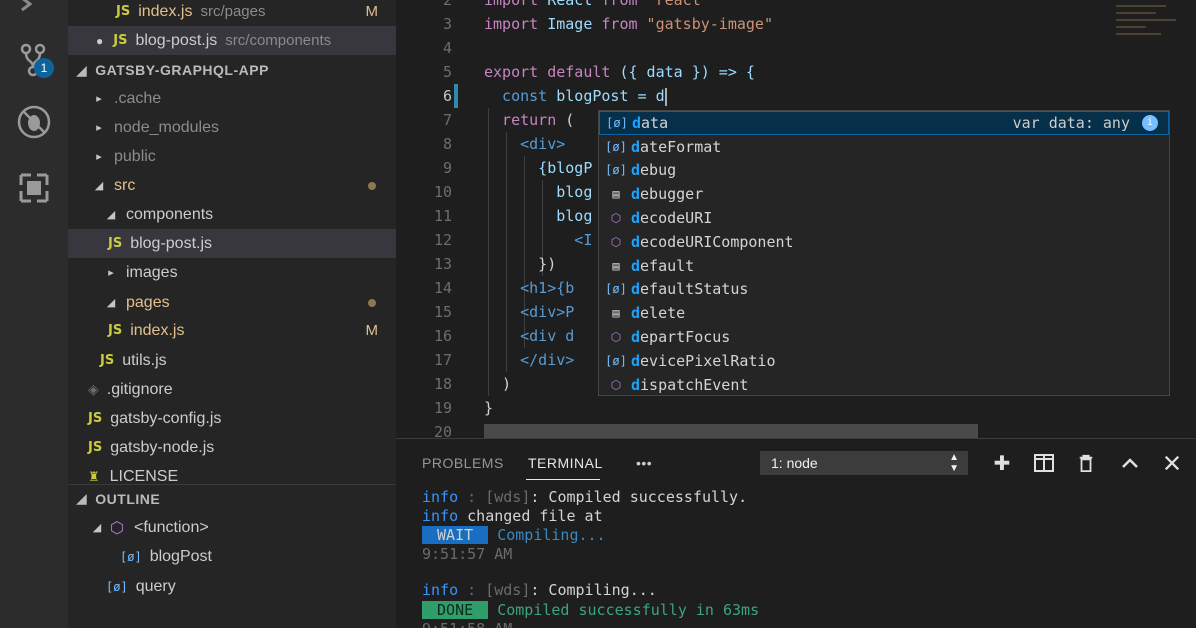  Describe the element at coordinates (442, 216) in the screenshot. I see `line-number: 11` at that location.